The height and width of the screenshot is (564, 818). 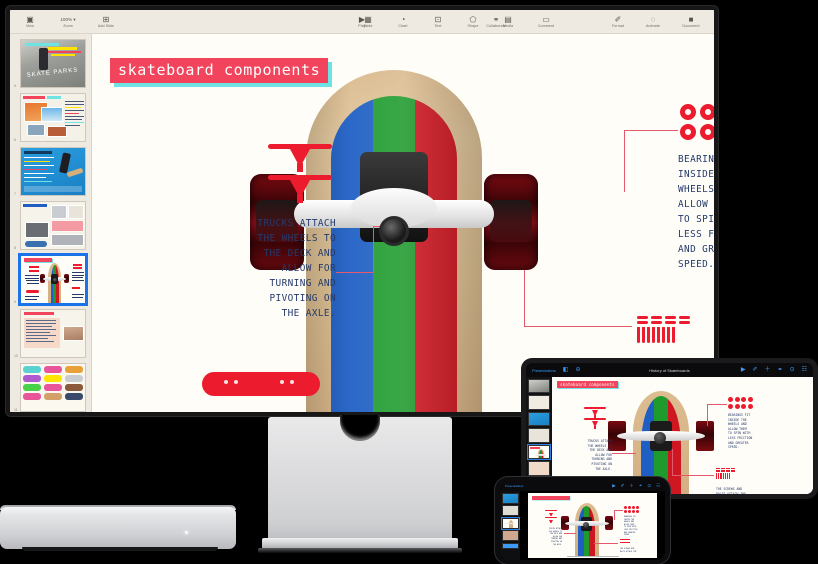 I want to click on toolbar-label-format: Format, so click(x=618, y=25).